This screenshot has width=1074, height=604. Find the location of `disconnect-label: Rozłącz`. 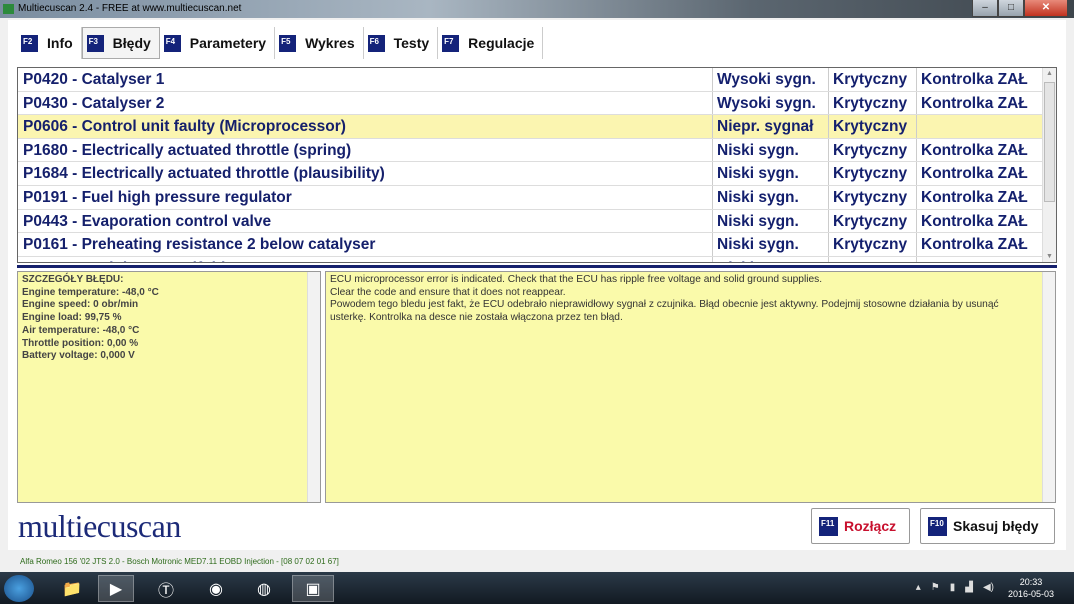

disconnect-label: Rozłącz is located at coordinates (870, 526).